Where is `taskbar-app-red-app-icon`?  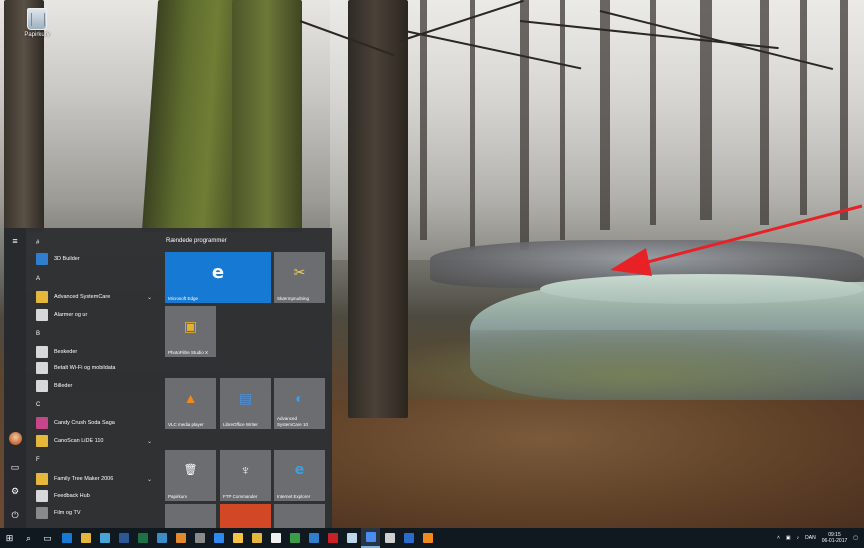 taskbar-app-red-app-icon is located at coordinates (332, 538).